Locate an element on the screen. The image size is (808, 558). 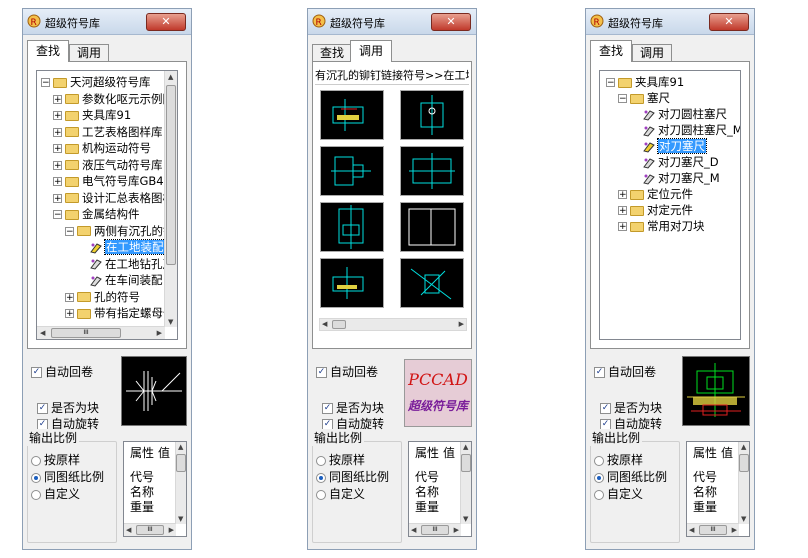
tree-folder-item: − 天河超级符号库 is located at coordinates (96, 82).